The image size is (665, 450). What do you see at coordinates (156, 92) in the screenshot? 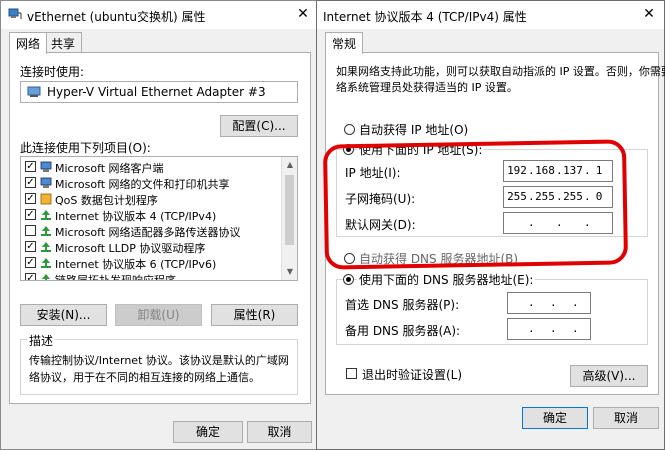
I see `adapter-name: Hyper-V Virtual Ethernet Adapter #3` at bounding box center [156, 92].